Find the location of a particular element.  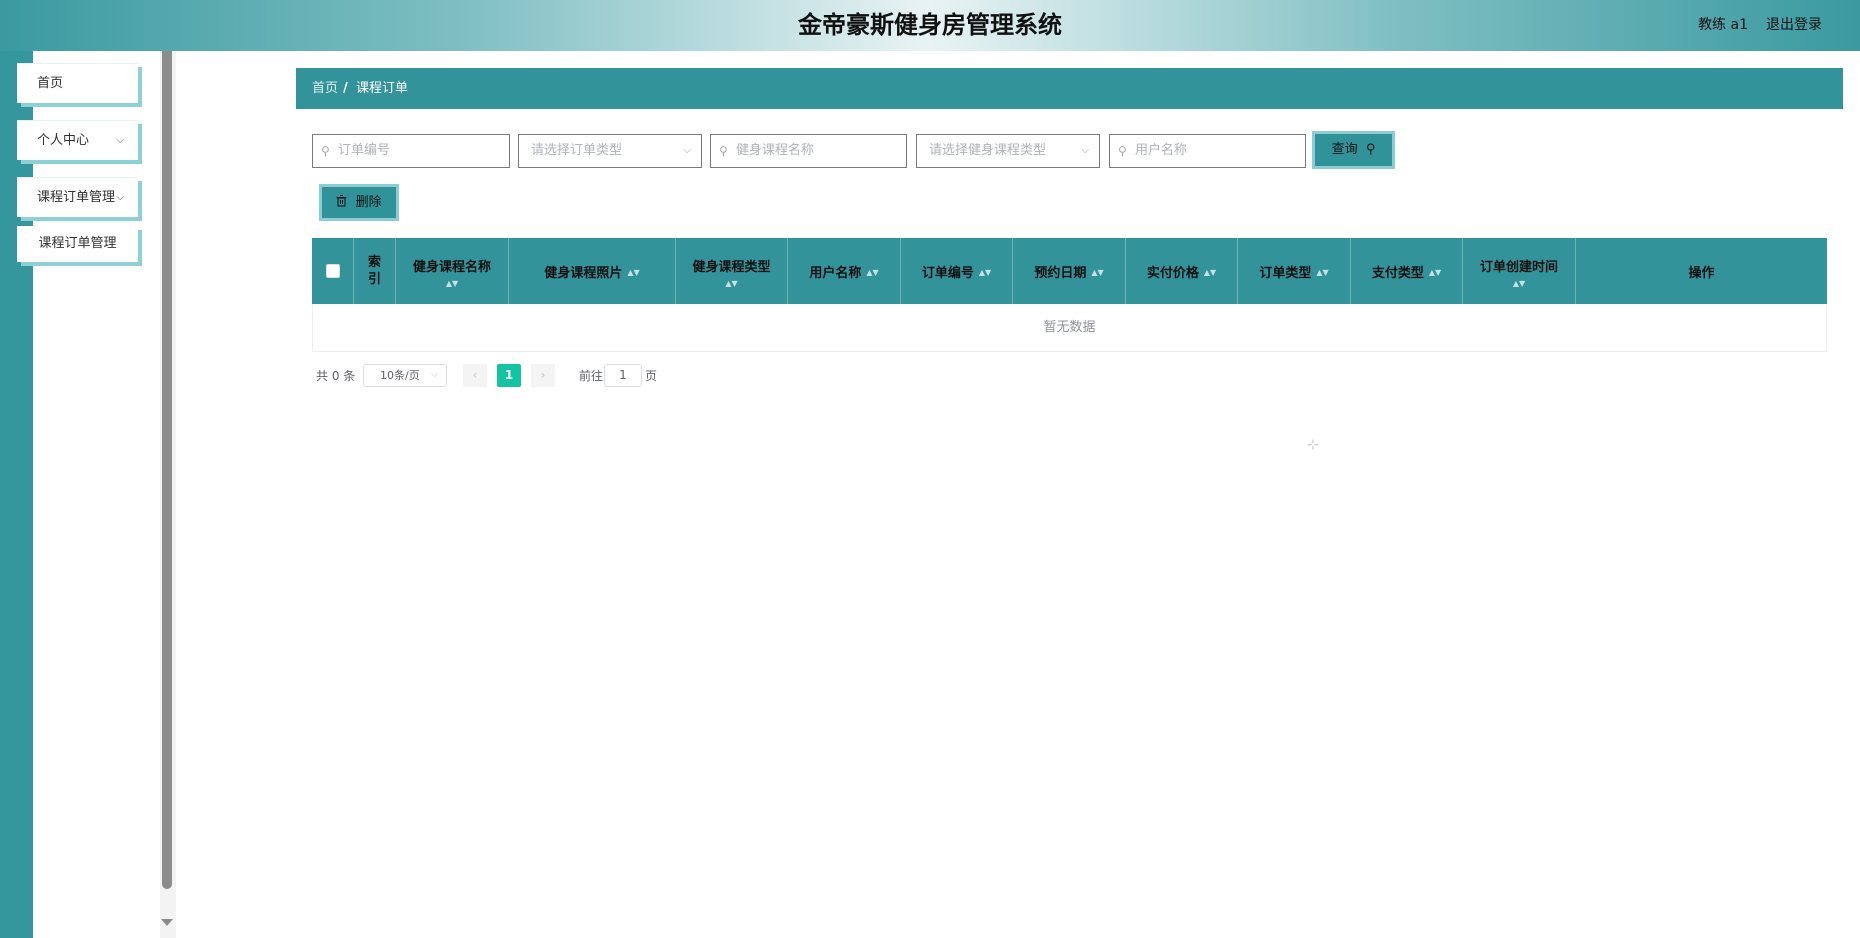

page-number-1: 1 is located at coordinates (509, 375).